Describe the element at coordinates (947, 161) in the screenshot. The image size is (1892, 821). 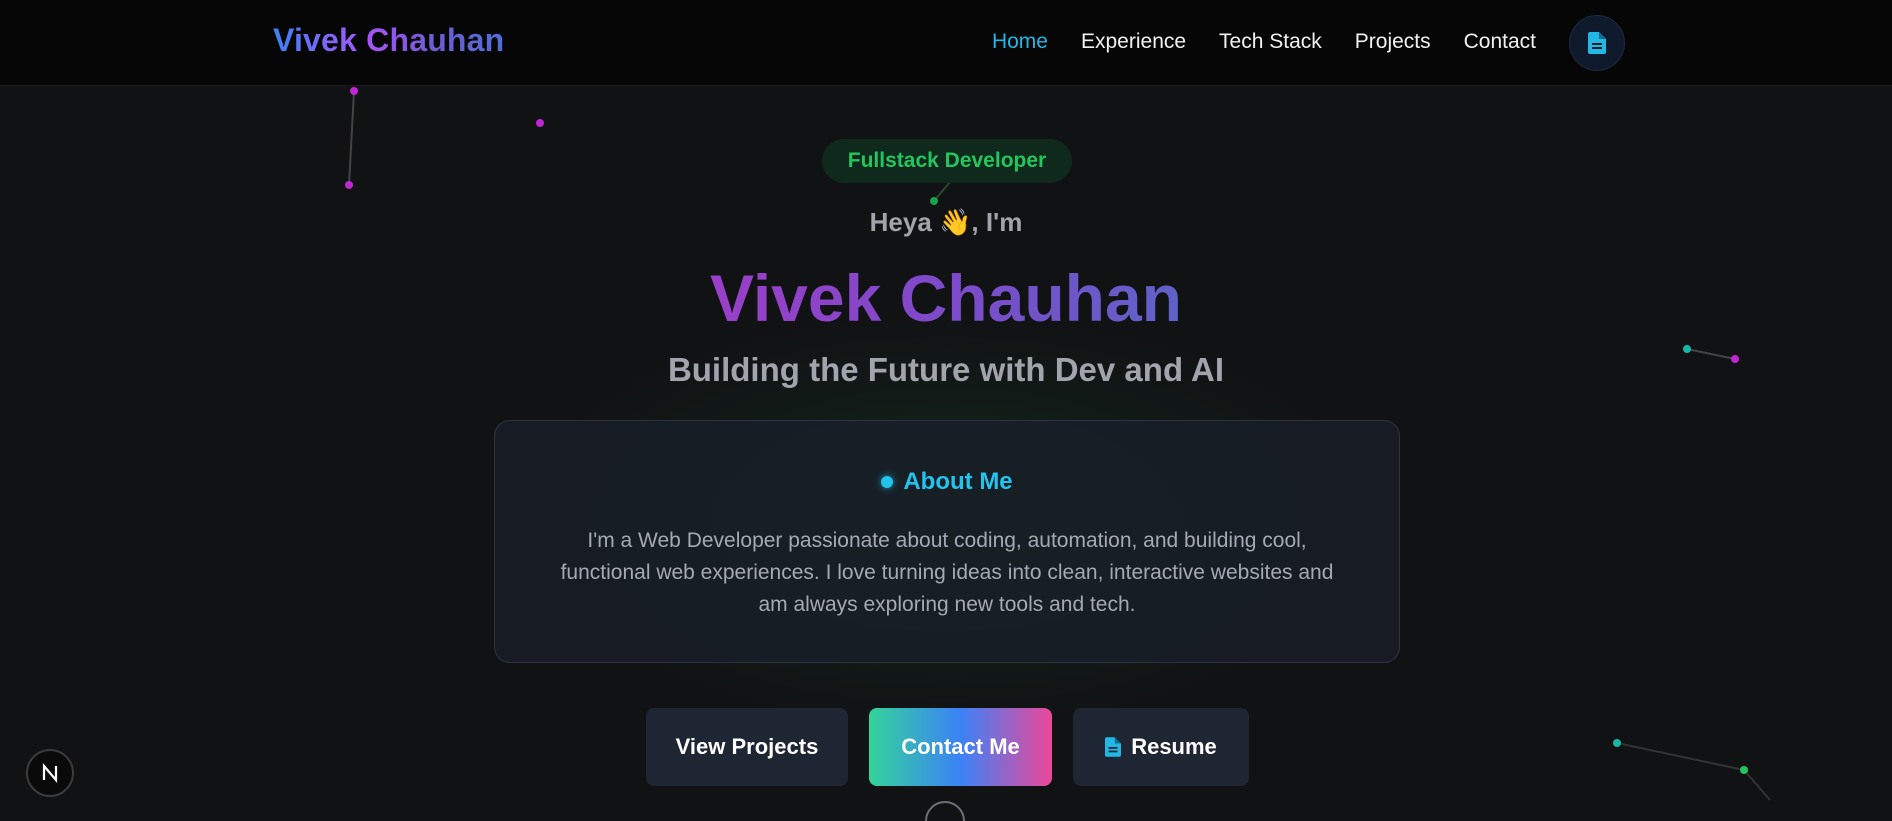
I see `role-badge: Fullstack Developer` at that location.